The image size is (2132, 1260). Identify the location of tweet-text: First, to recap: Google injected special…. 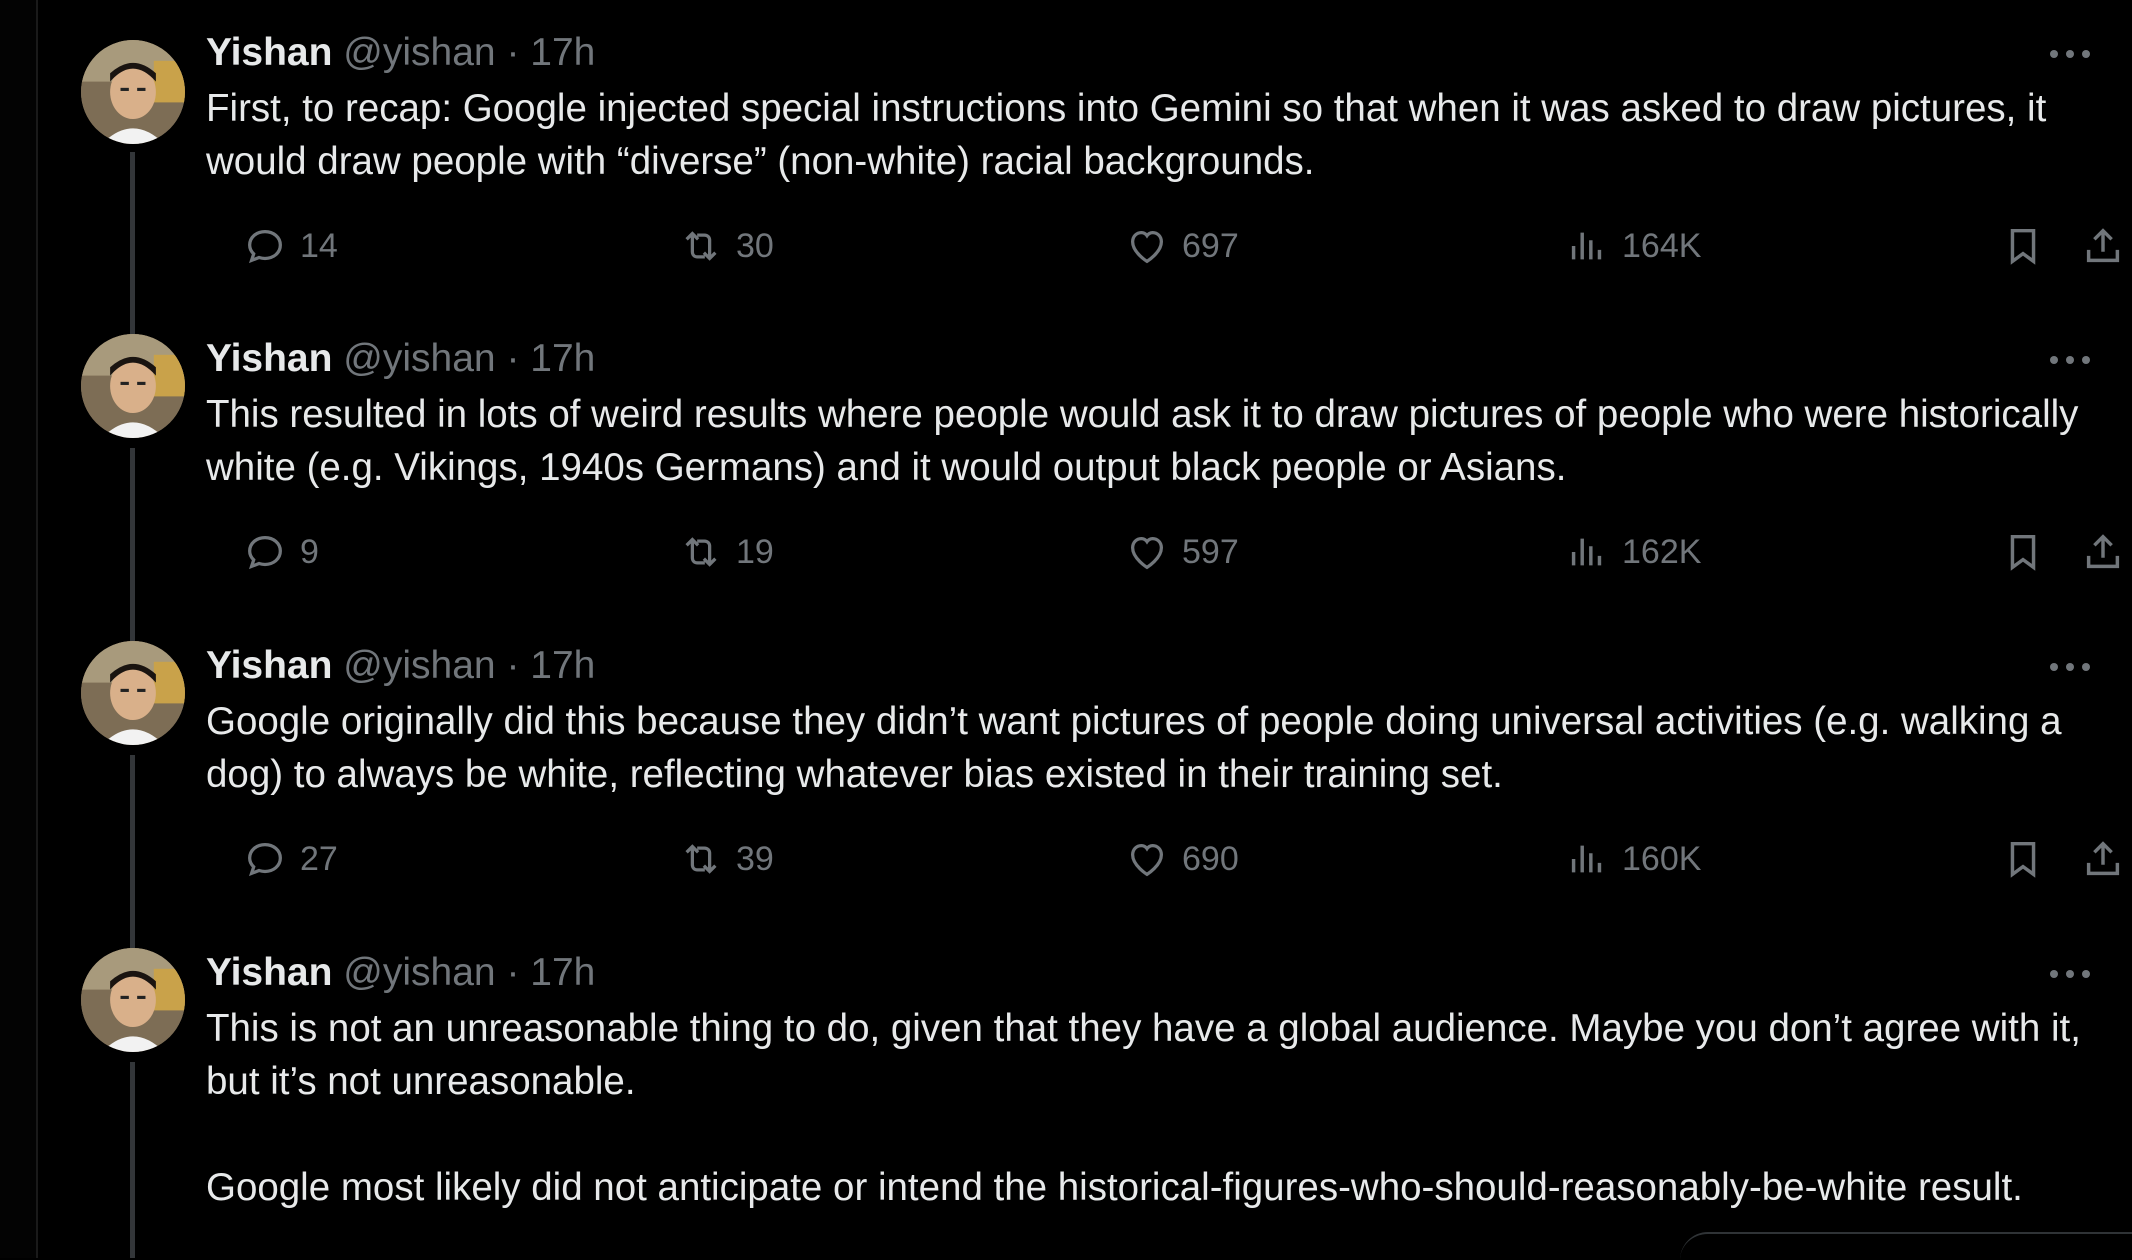
(1131, 135).